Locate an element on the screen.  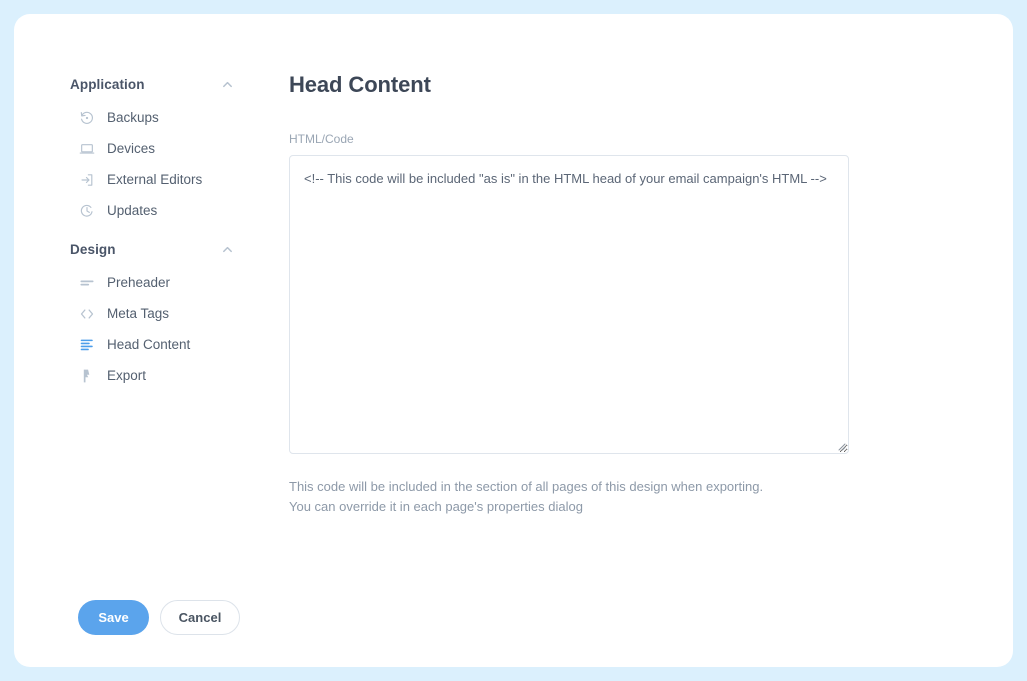
form-actions: Save Cancel is located at coordinates (159, 617).